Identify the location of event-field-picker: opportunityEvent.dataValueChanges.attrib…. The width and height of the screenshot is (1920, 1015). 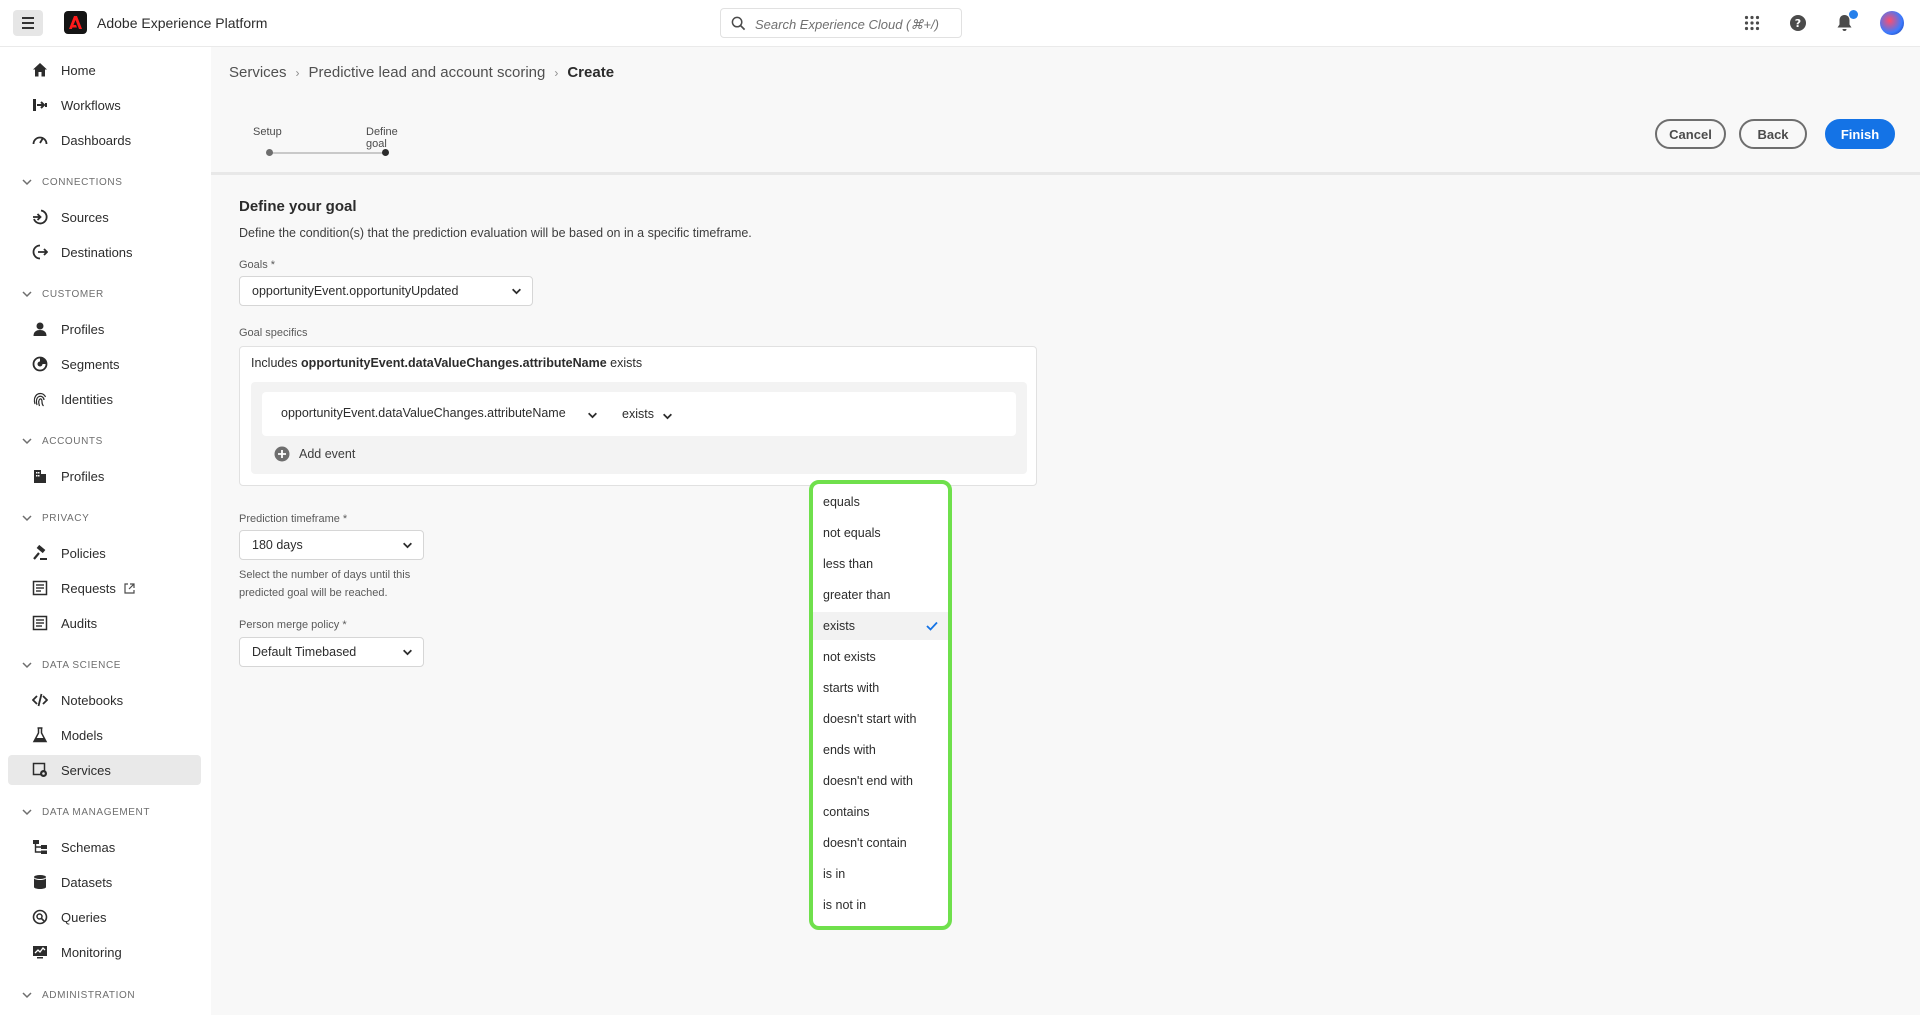
(423, 413).